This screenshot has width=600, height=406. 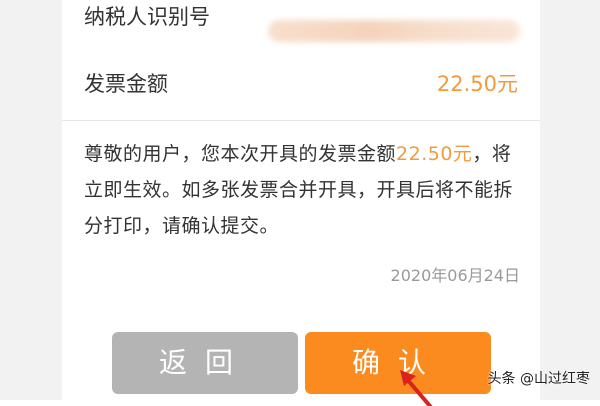 What do you see at coordinates (538, 379) in the screenshot?
I see `watermark: 头条 @山过红枣` at bounding box center [538, 379].